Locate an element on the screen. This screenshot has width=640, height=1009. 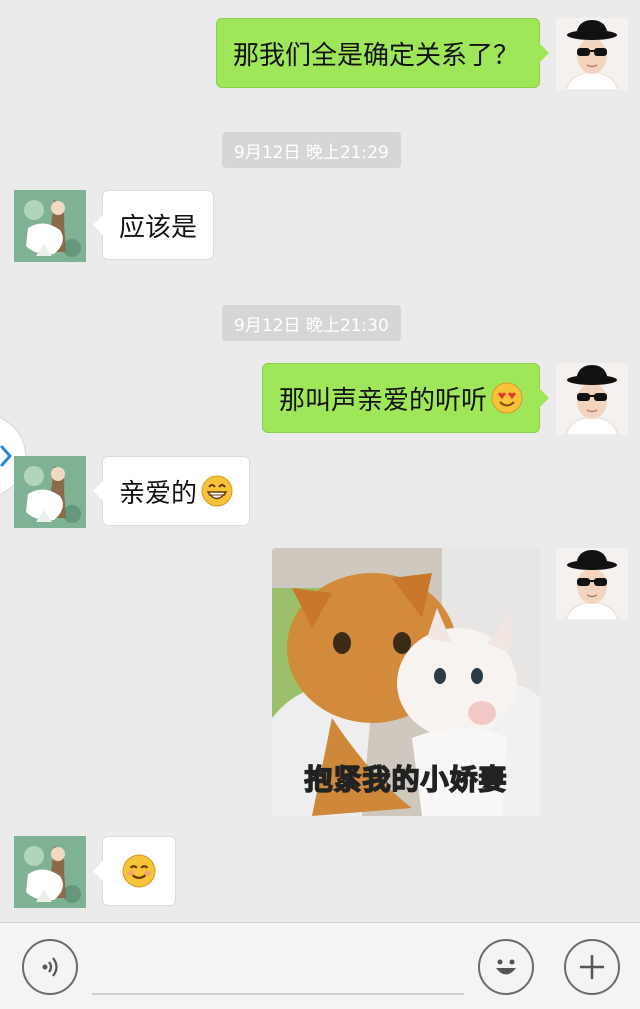
voice-button is located at coordinates (50, 967).